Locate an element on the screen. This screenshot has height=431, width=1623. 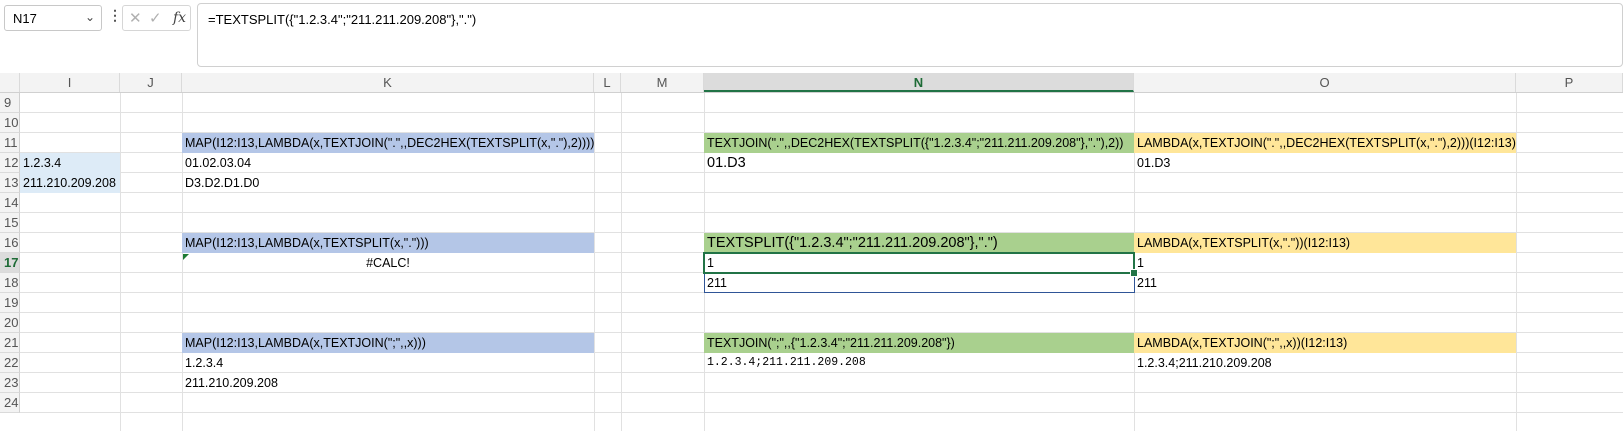
cell-o16: LAMBDA(x,TEXTSPLIT(x,"."))(I12:I13) is located at coordinates (1325, 243).